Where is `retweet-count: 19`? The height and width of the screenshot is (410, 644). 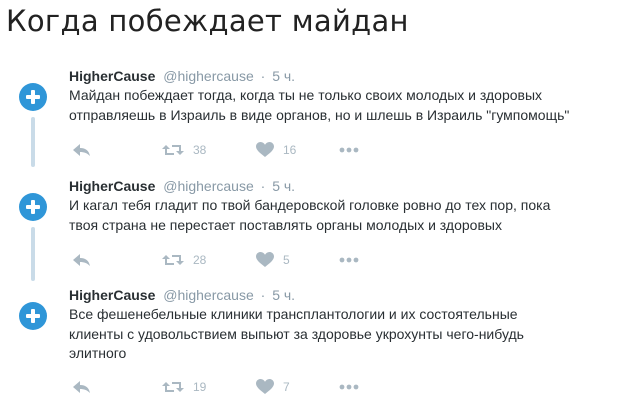
retweet-count: 19 is located at coordinates (200, 387).